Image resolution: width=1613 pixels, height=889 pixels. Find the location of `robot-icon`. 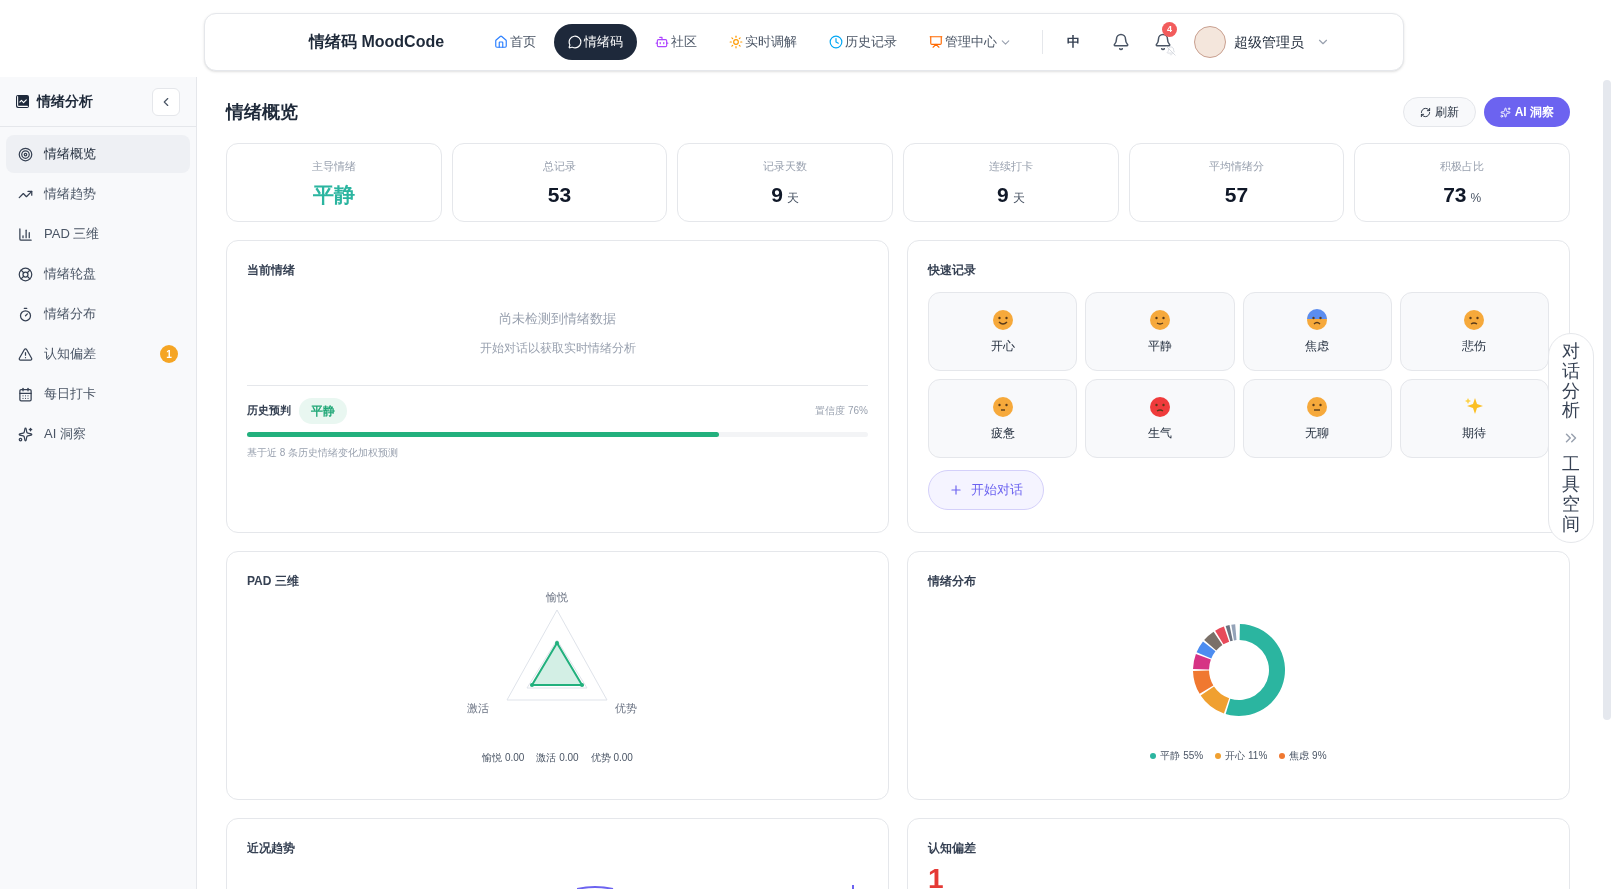

robot-icon is located at coordinates (662, 42).